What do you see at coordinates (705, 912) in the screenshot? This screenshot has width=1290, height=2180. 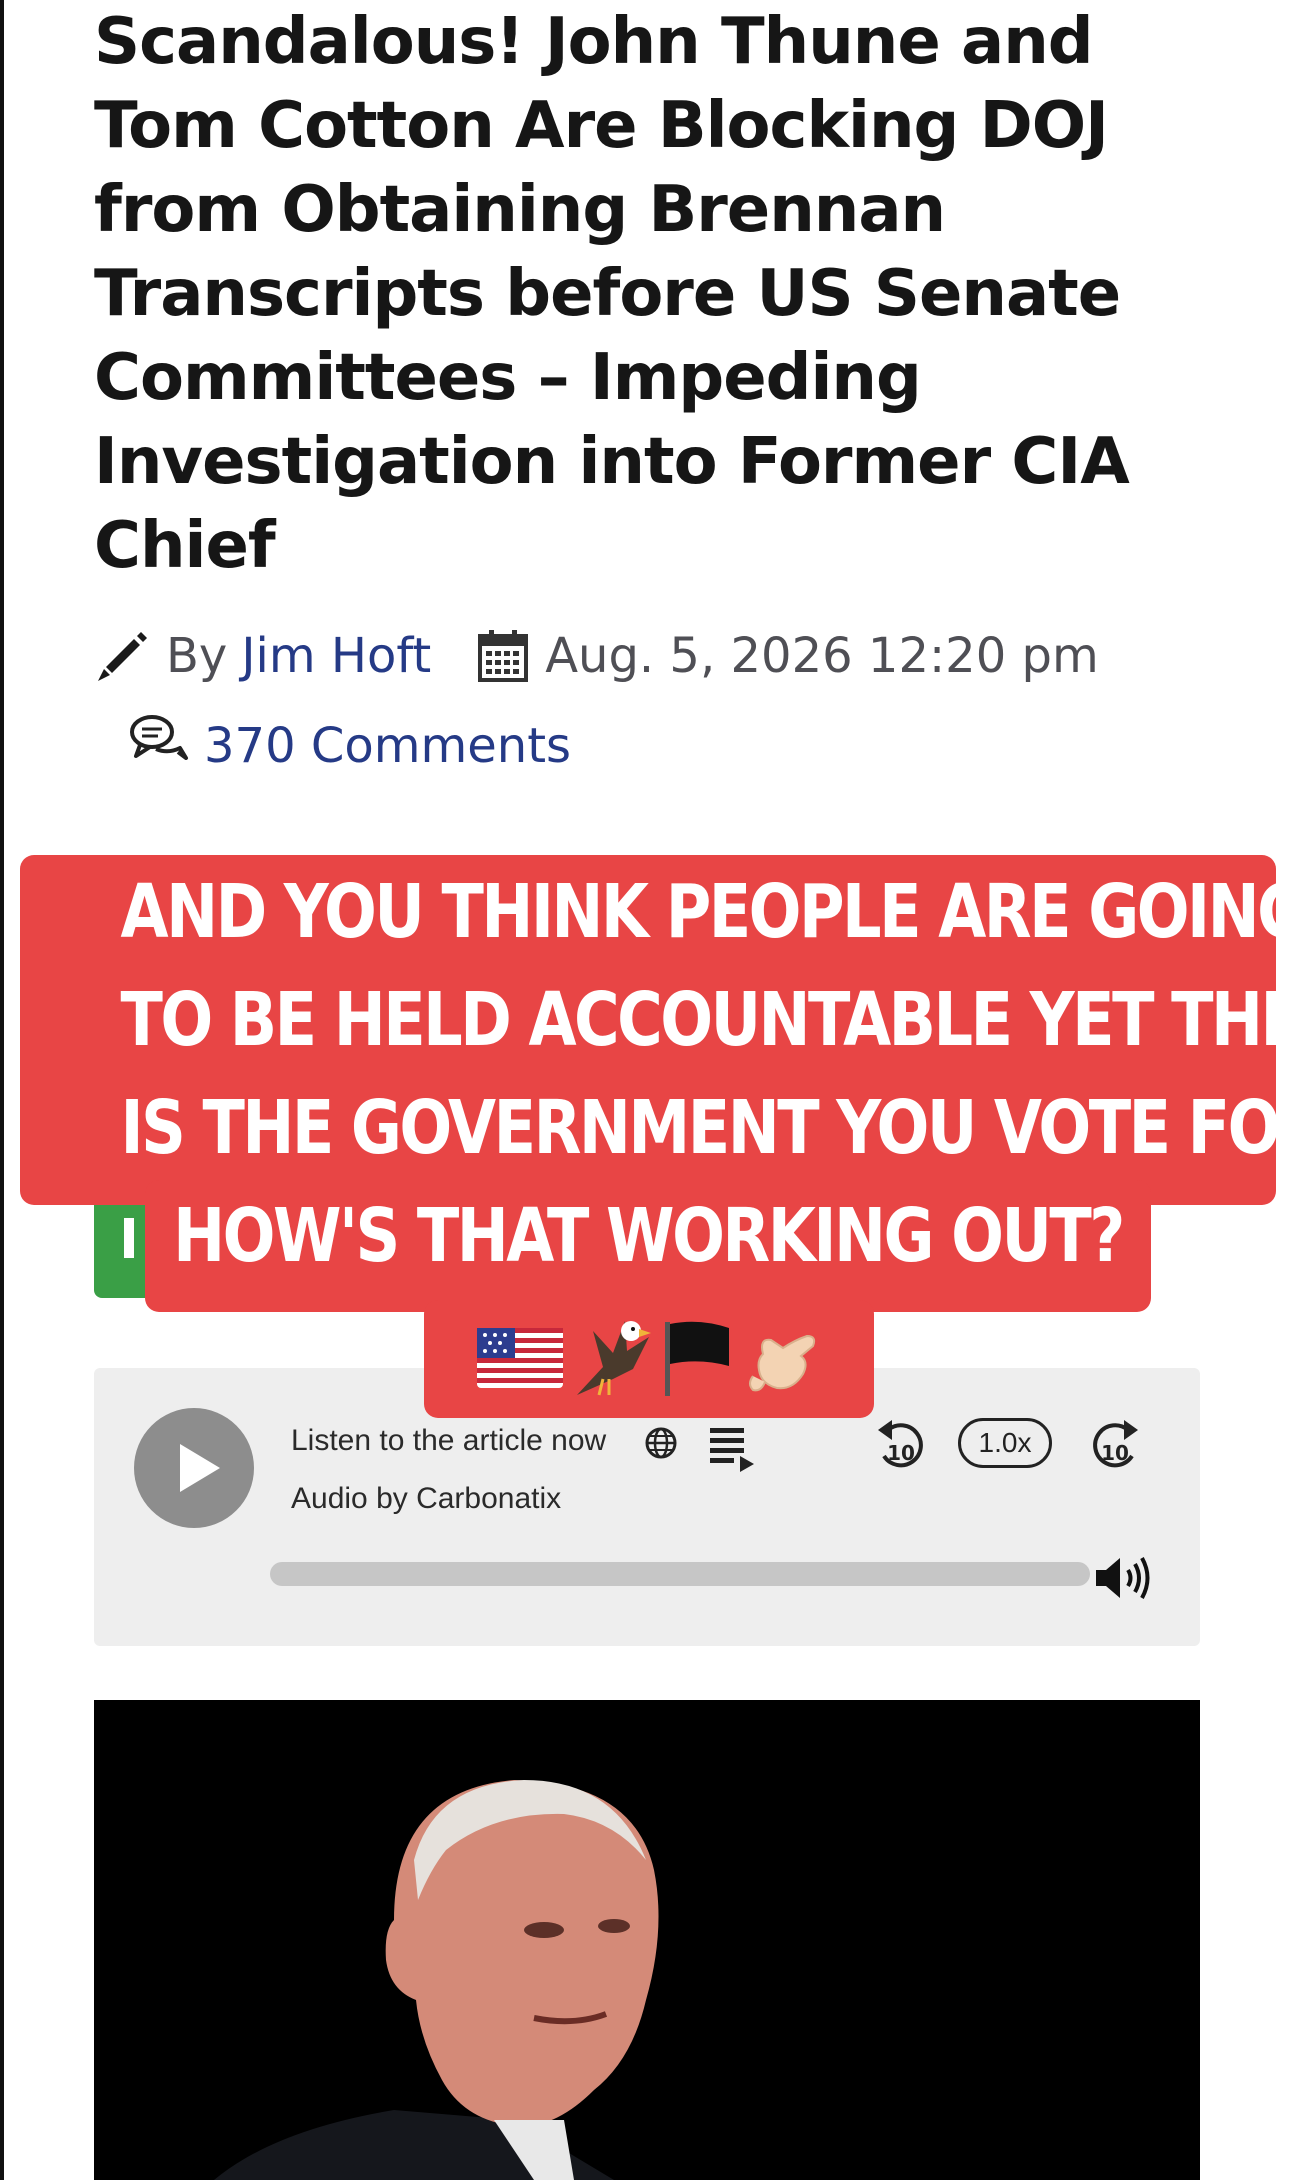 I see `overlay-caption-line: AND YOU THINK PEOPLE ARE GOING` at bounding box center [705, 912].